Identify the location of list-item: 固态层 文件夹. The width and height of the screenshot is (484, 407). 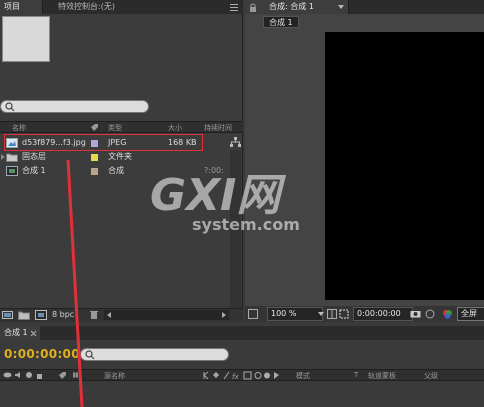
(114, 157).